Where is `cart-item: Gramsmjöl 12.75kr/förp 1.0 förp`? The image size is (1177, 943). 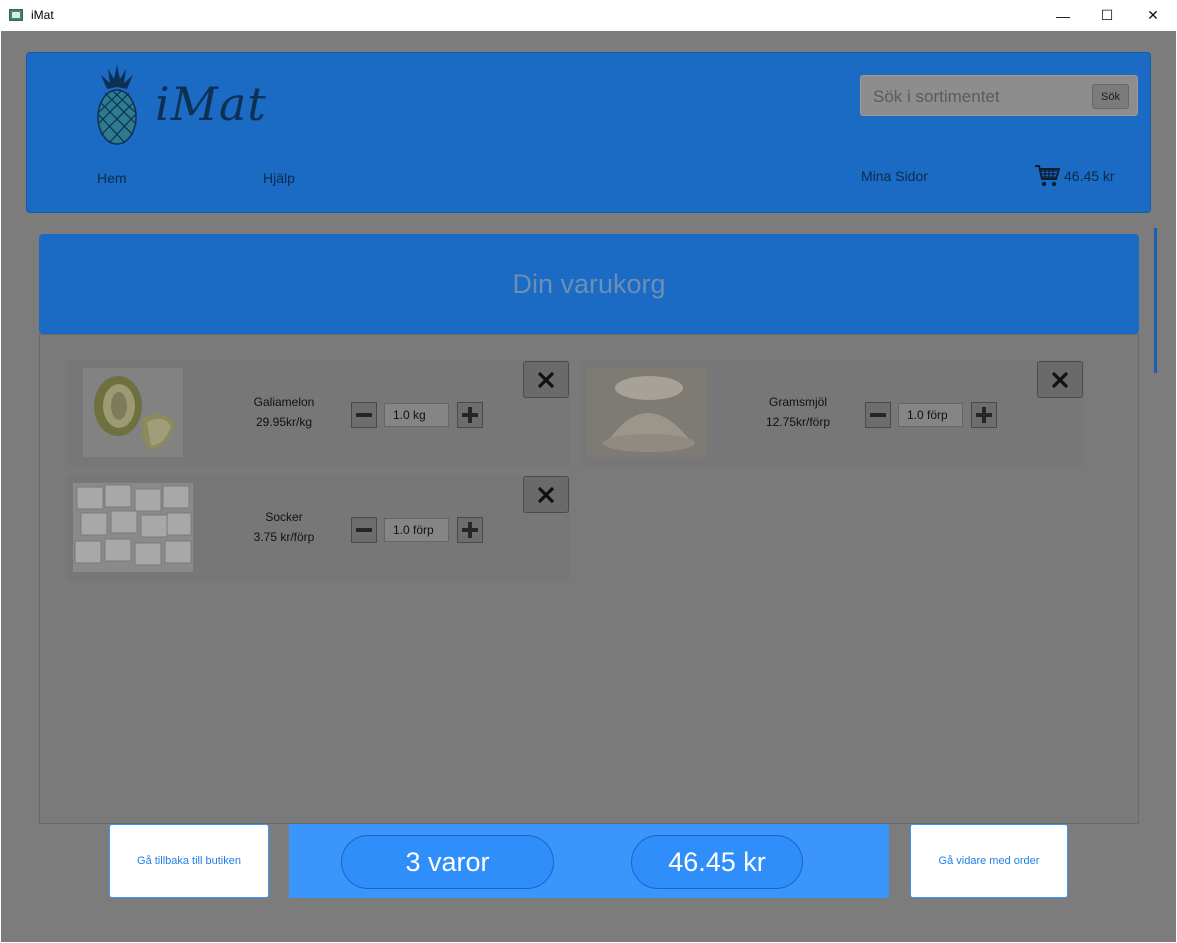 cart-item: Gramsmjöl 12.75kr/förp 1.0 förp is located at coordinates (832, 413).